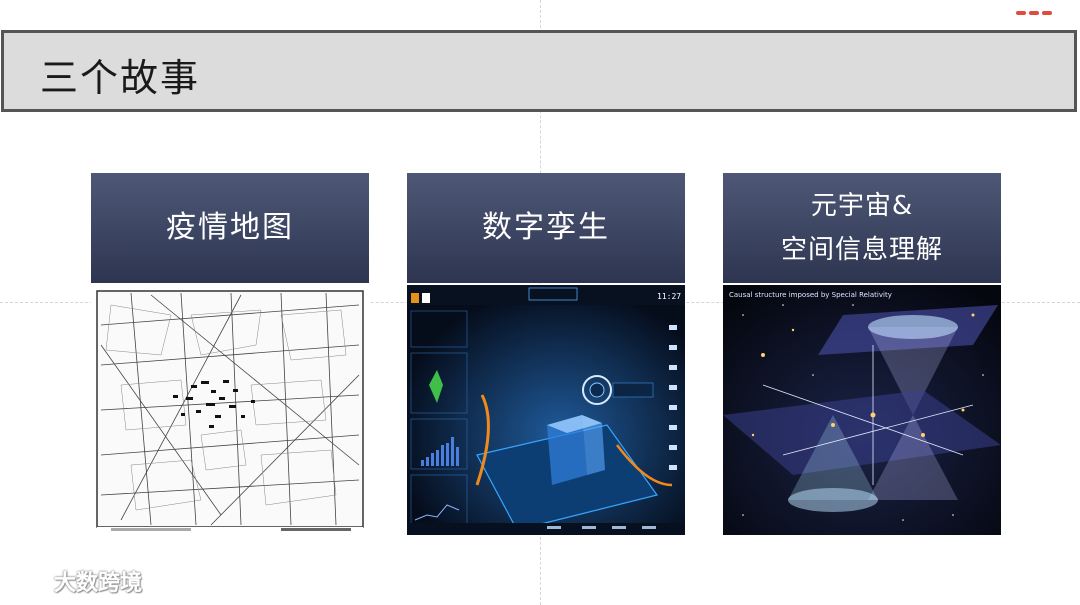  I want to click on card-title-line1: 元宇宙&, so click(862, 206).